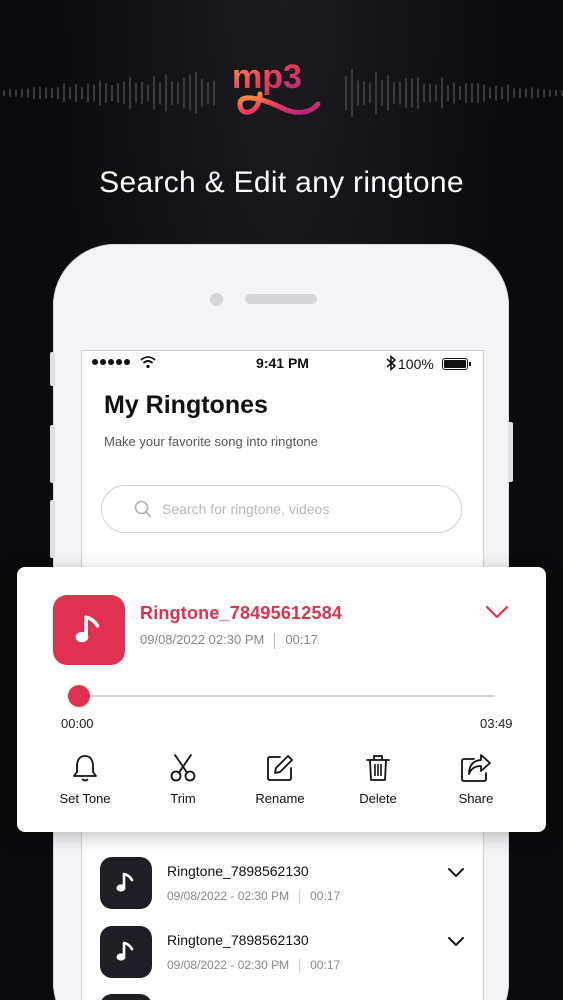 Image resolution: width=563 pixels, height=1000 pixels. What do you see at coordinates (183, 768) in the screenshot?
I see `scissors-icon` at bounding box center [183, 768].